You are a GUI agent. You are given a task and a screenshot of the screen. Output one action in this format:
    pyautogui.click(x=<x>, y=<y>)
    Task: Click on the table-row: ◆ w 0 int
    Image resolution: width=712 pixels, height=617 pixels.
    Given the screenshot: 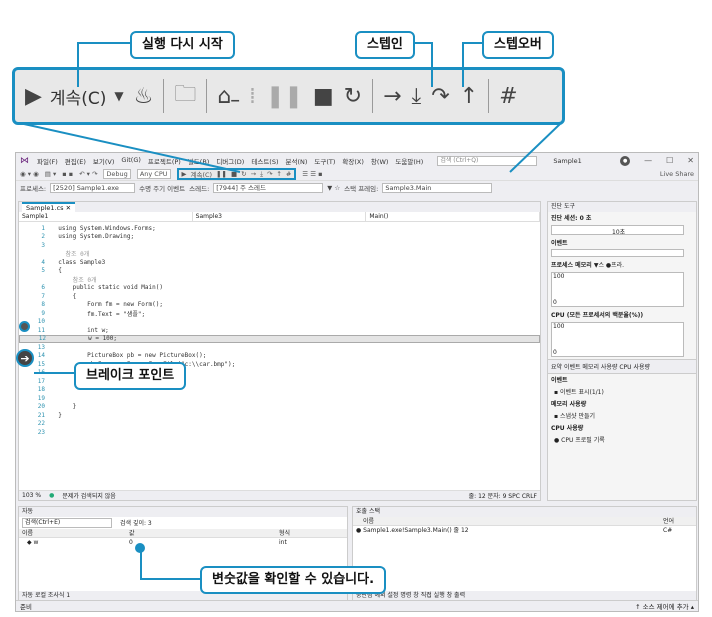 What is the action you would take?
    pyautogui.click(x=183, y=542)
    